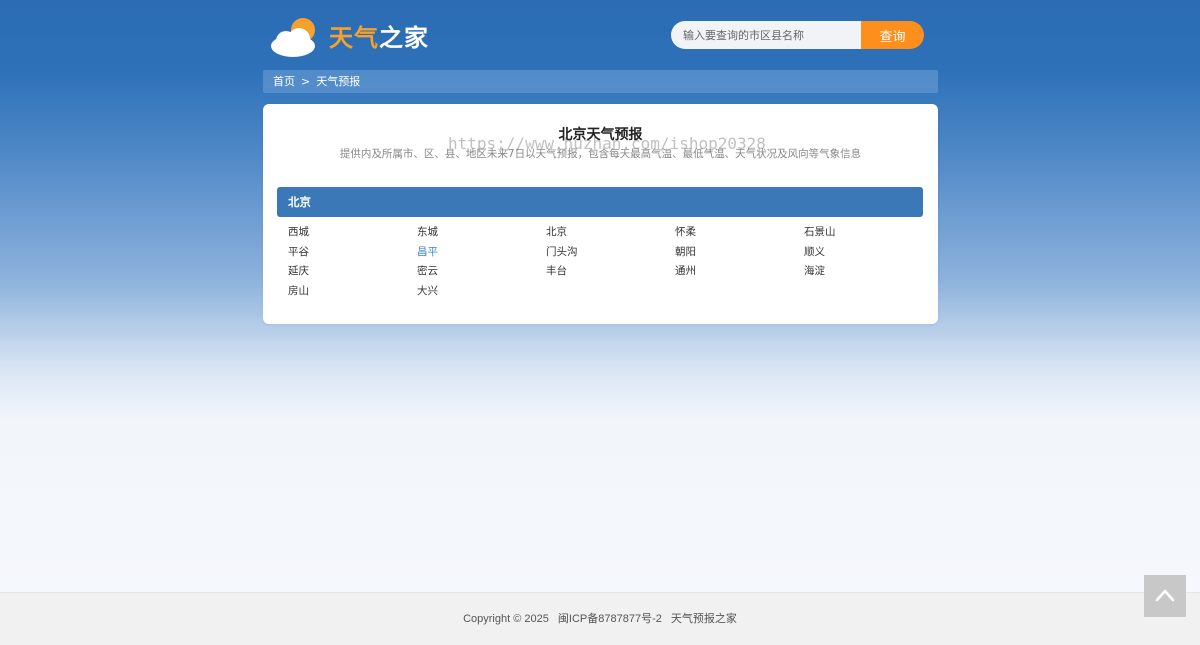 The width and height of the screenshot is (1200, 645). What do you see at coordinates (427, 251) in the screenshot?
I see `city-link: 昌平` at bounding box center [427, 251].